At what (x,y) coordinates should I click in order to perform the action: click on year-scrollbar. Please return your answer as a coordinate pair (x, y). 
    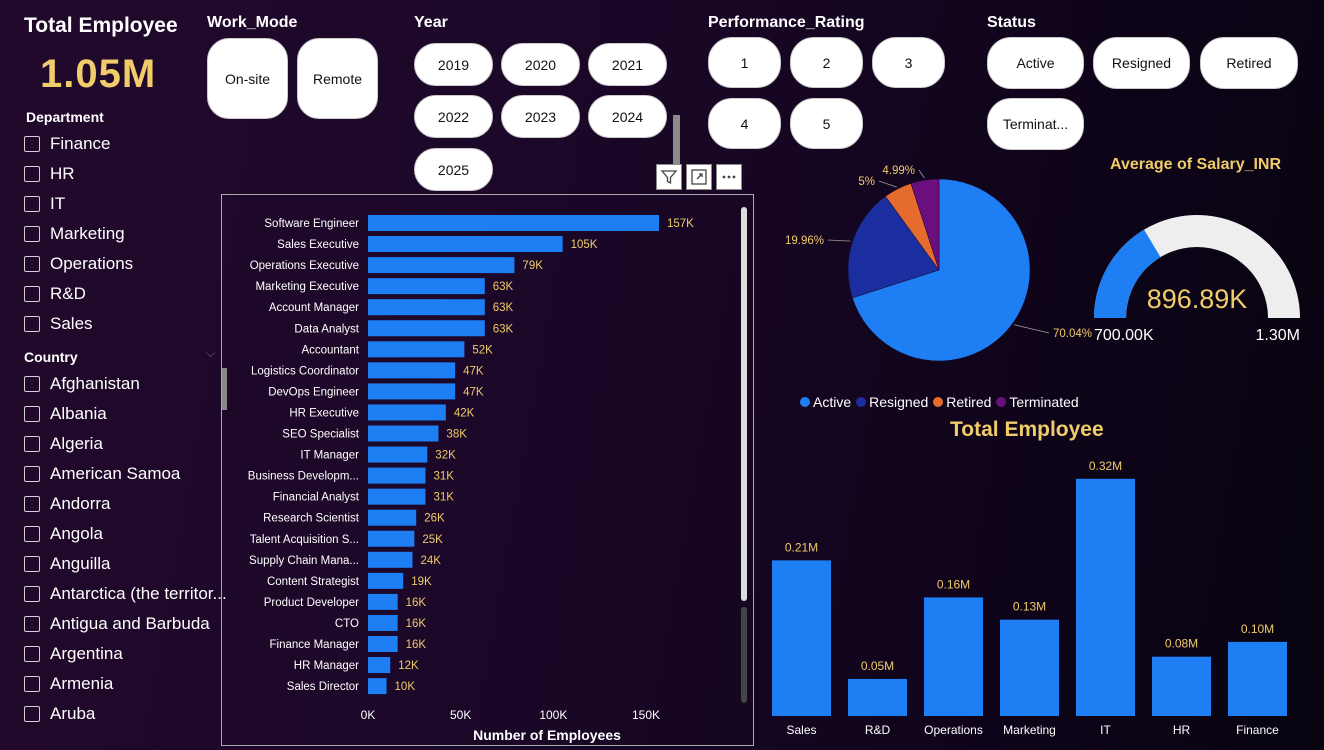
    Looking at the image, I should click on (676, 140).